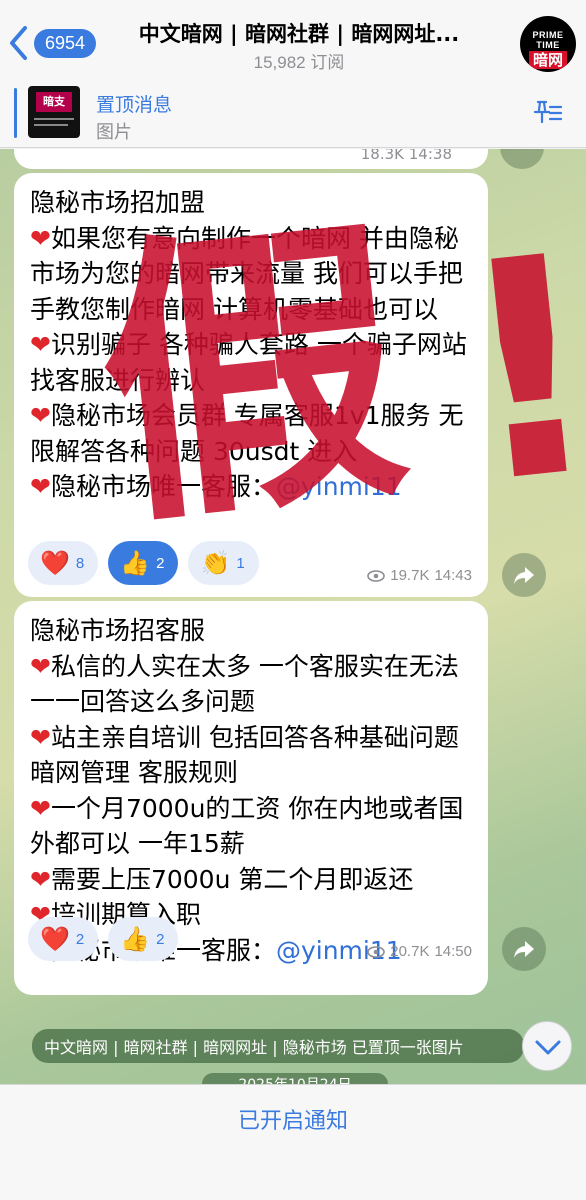  Describe the element at coordinates (293, 1142) in the screenshot. I see `bottom-bar: 已开启通知` at that location.